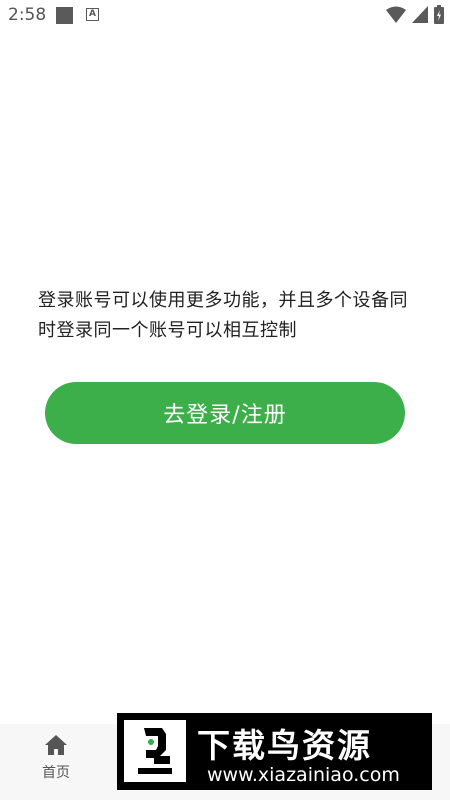  I want to click on home-icon, so click(56, 745).